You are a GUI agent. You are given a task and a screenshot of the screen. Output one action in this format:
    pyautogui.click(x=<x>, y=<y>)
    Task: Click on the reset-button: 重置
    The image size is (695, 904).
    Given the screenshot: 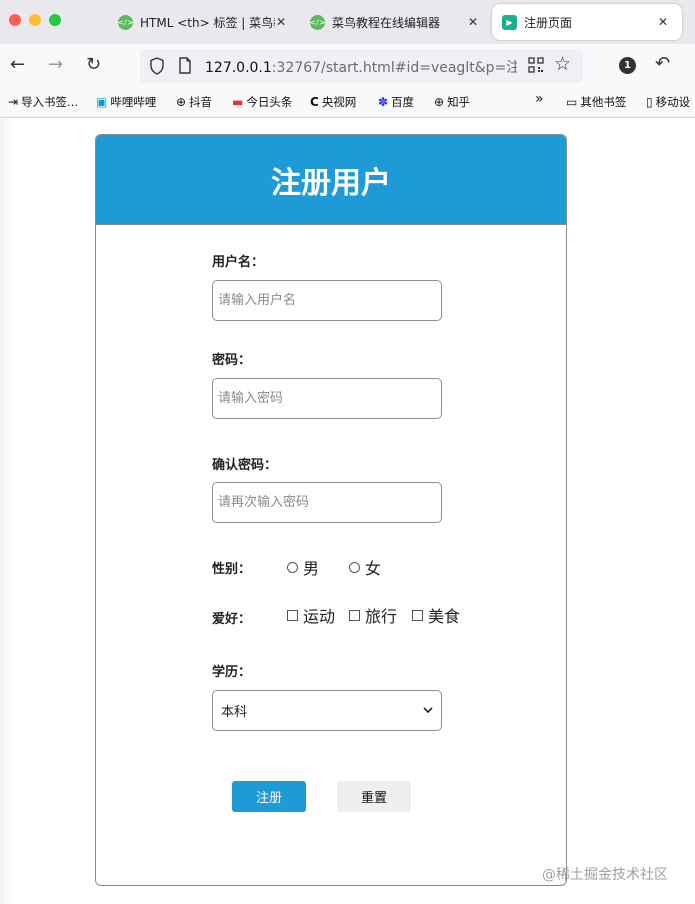 What is the action you would take?
    pyautogui.click(x=374, y=796)
    